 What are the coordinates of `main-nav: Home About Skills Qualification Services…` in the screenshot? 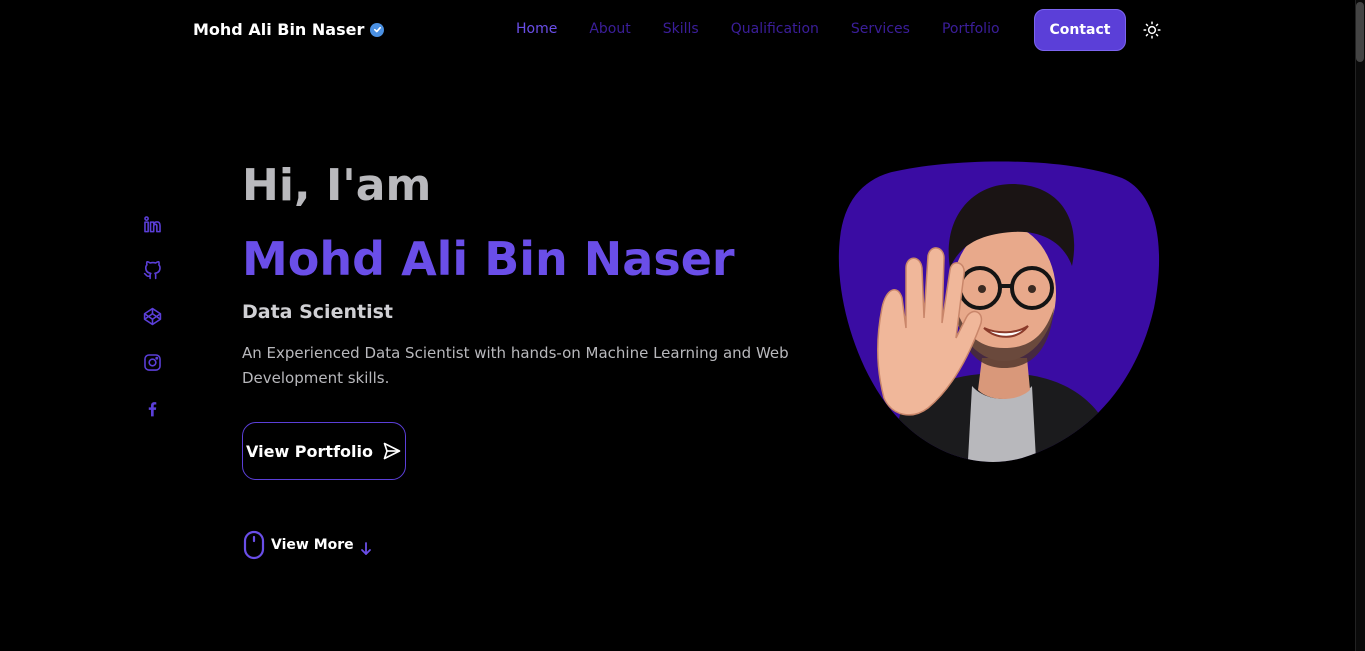 It's located at (758, 29).